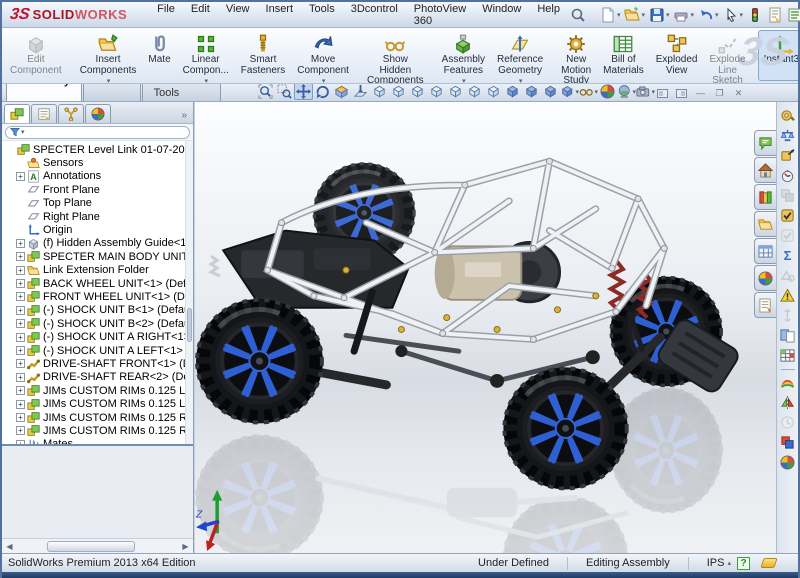 Image resolution: width=800 pixels, height=578 pixels. What do you see at coordinates (166, 15) in the screenshot?
I see `menu-file: File` at bounding box center [166, 15].